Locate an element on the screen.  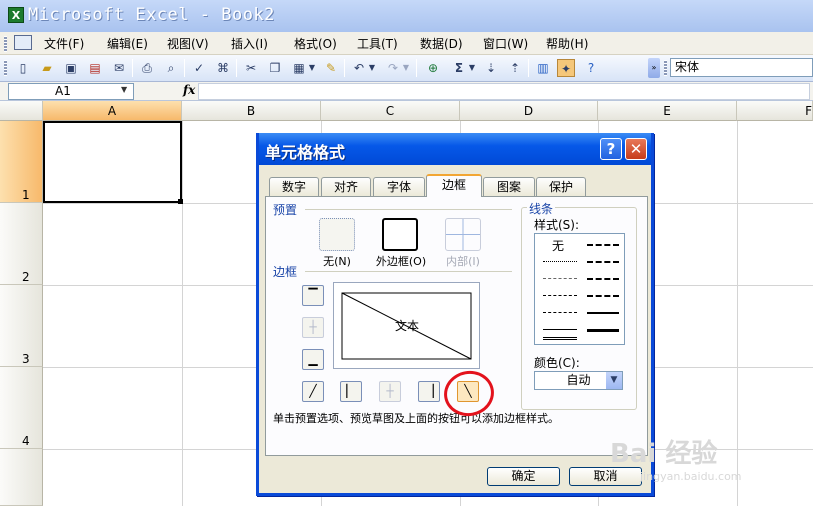
line-style-hair is located at coordinates (560, 261).